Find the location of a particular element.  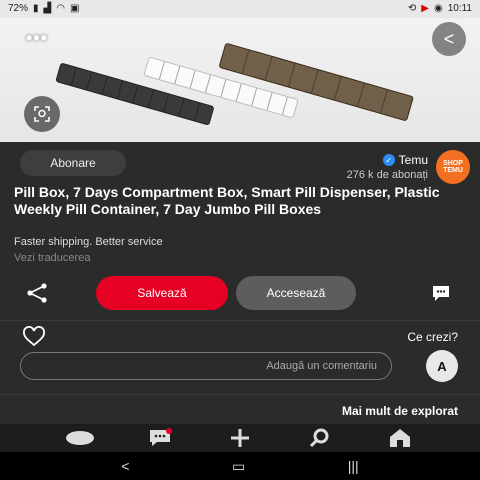

messages-icon is located at coordinates (160, 438).